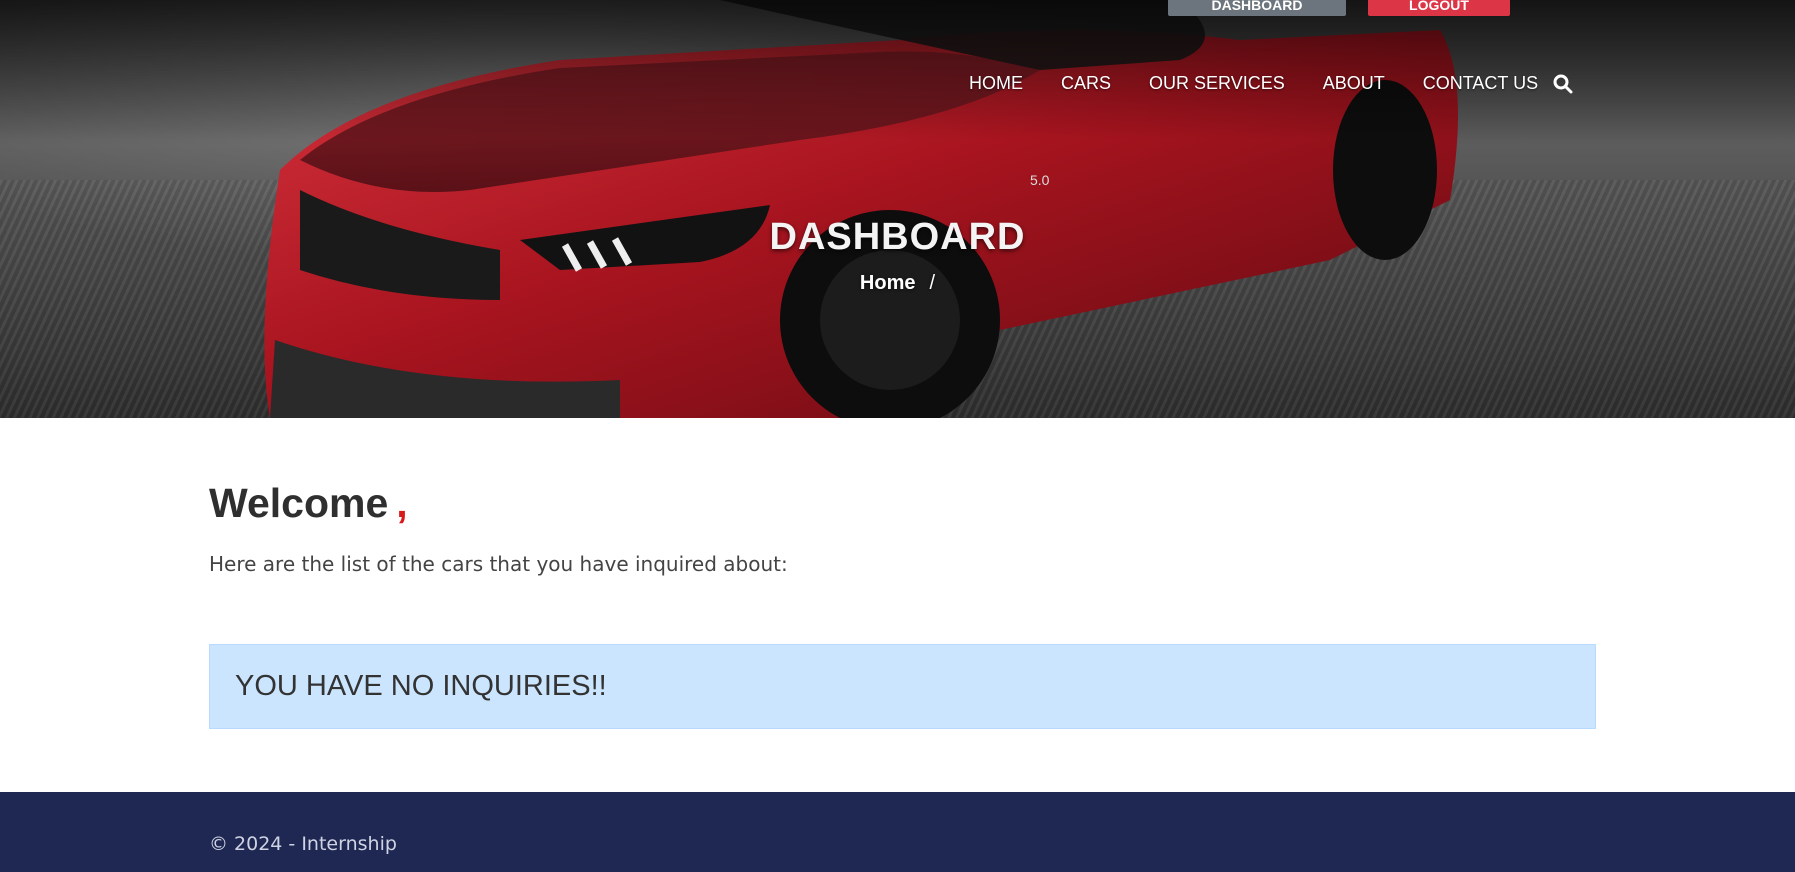 The height and width of the screenshot is (872, 1795). Describe the element at coordinates (303, 844) in the screenshot. I see `footer-copyright: © 2024 - Internship` at that location.